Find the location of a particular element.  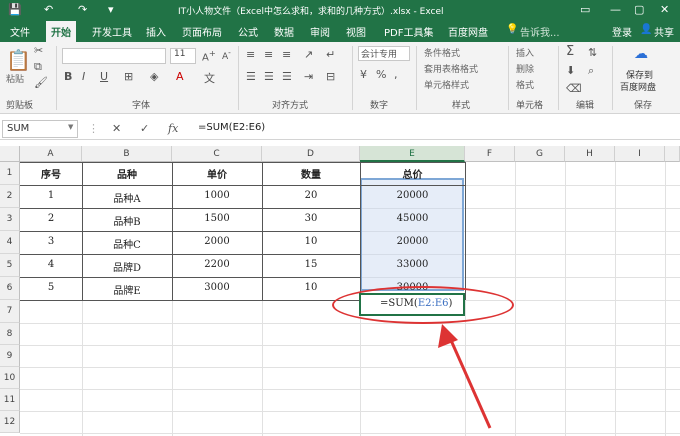

table-cell: 3 is located at coordinates (51, 241).